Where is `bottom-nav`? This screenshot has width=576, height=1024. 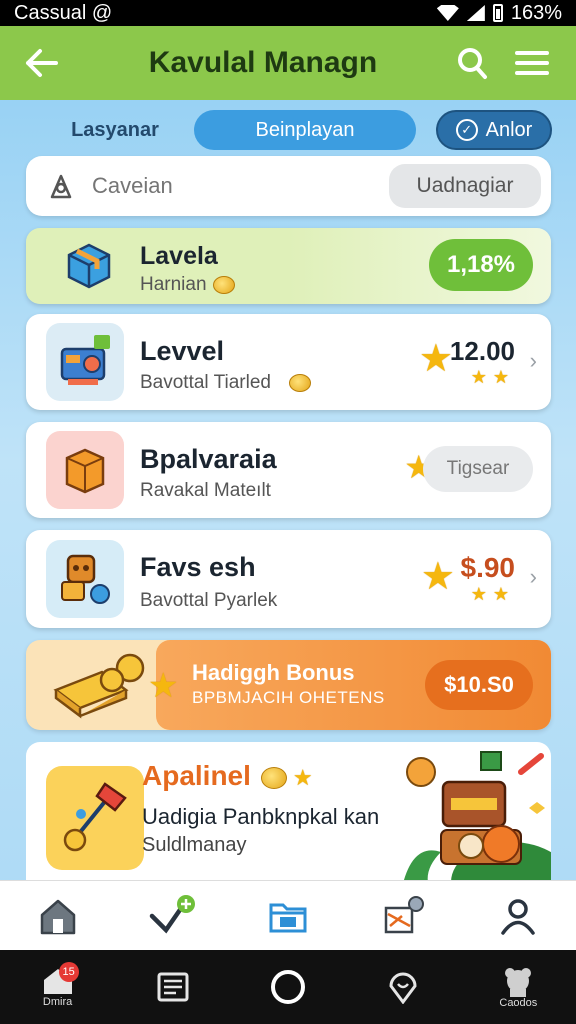 bottom-nav is located at coordinates (288, 915).